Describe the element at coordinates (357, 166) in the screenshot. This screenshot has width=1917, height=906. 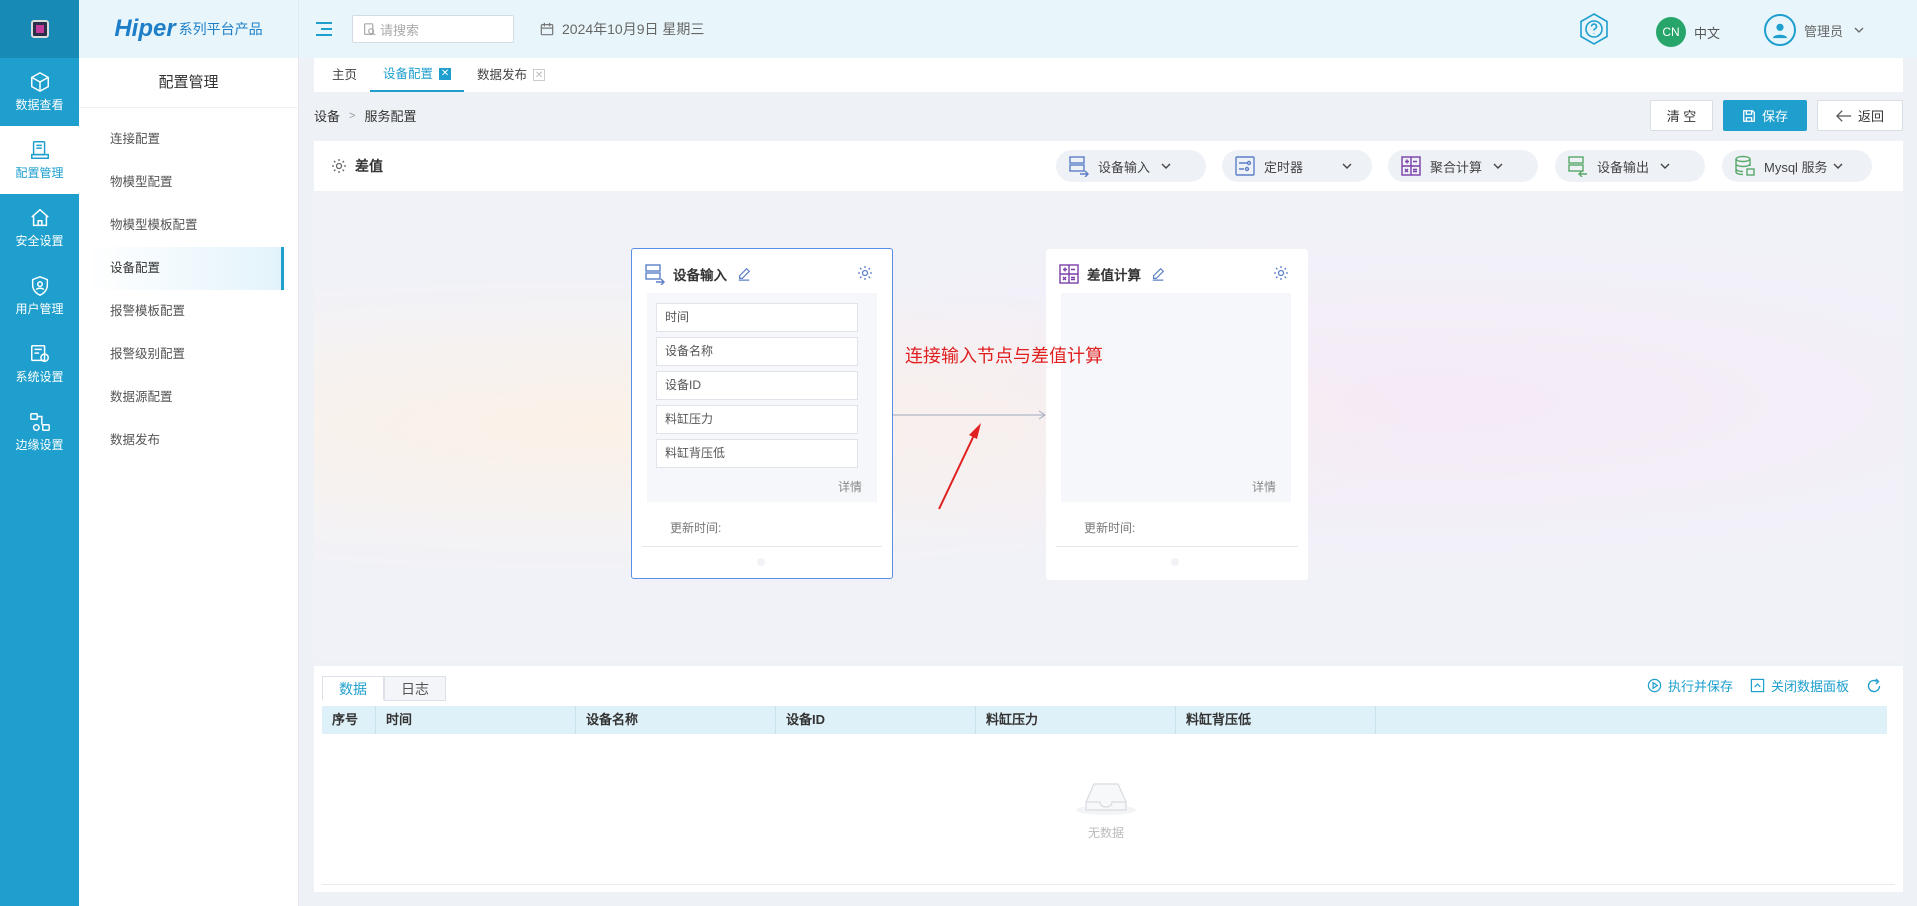
I see `flow-title: 差值` at that location.